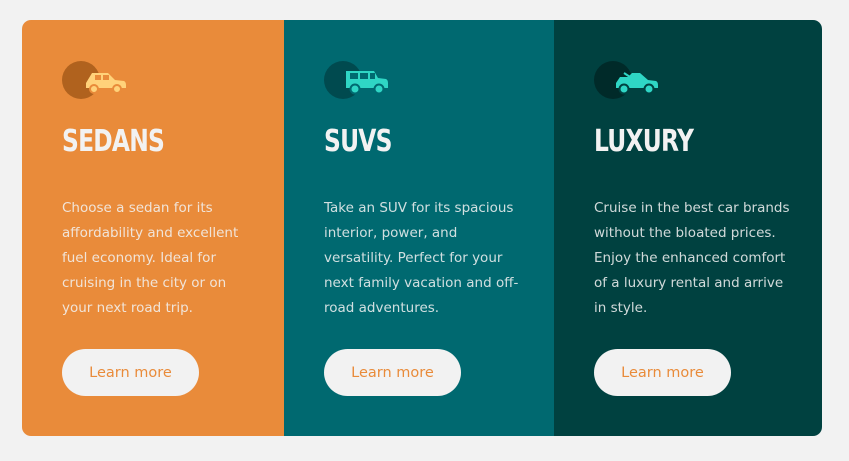 The height and width of the screenshot is (461, 849). What do you see at coordinates (627, 80) in the screenshot?
I see `luxury-car-icon` at bounding box center [627, 80].